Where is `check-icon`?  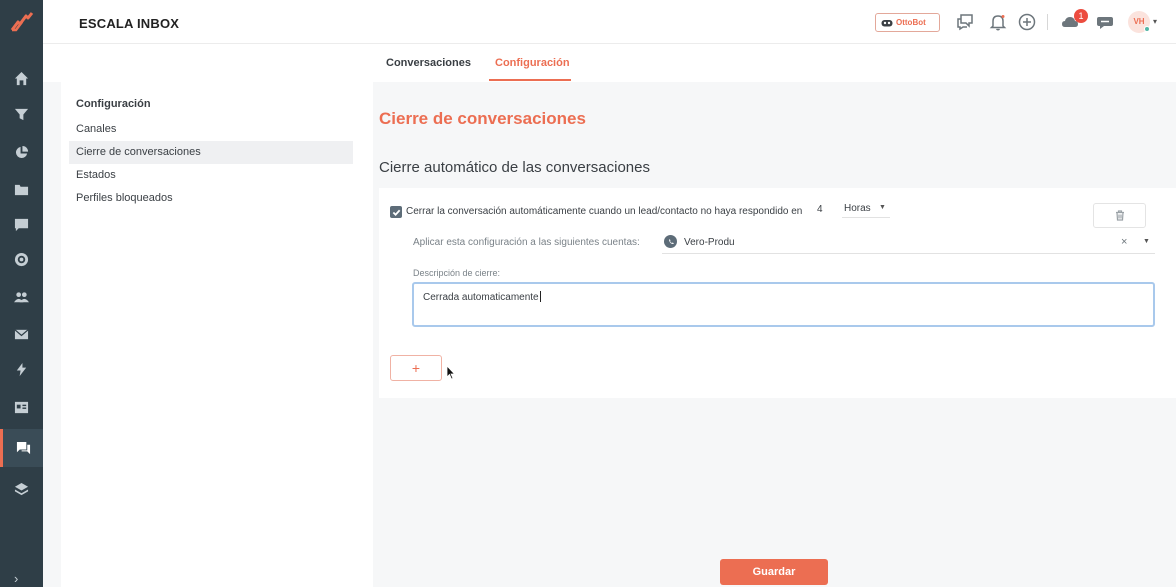 check-icon is located at coordinates (396, 212).